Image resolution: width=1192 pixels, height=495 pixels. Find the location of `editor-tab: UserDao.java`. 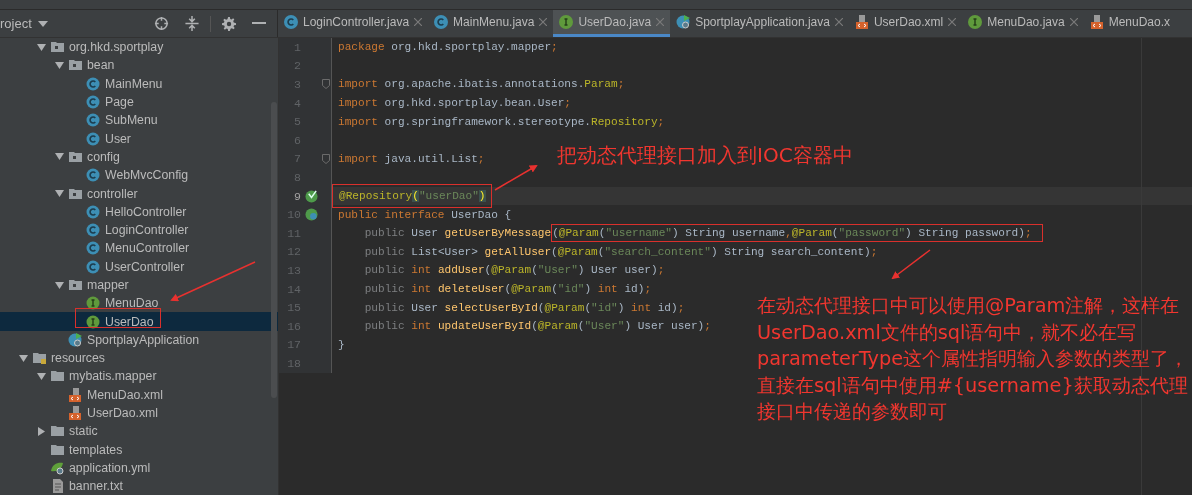

editor-tab: UserDao.java is located at coordinates (612, 23).